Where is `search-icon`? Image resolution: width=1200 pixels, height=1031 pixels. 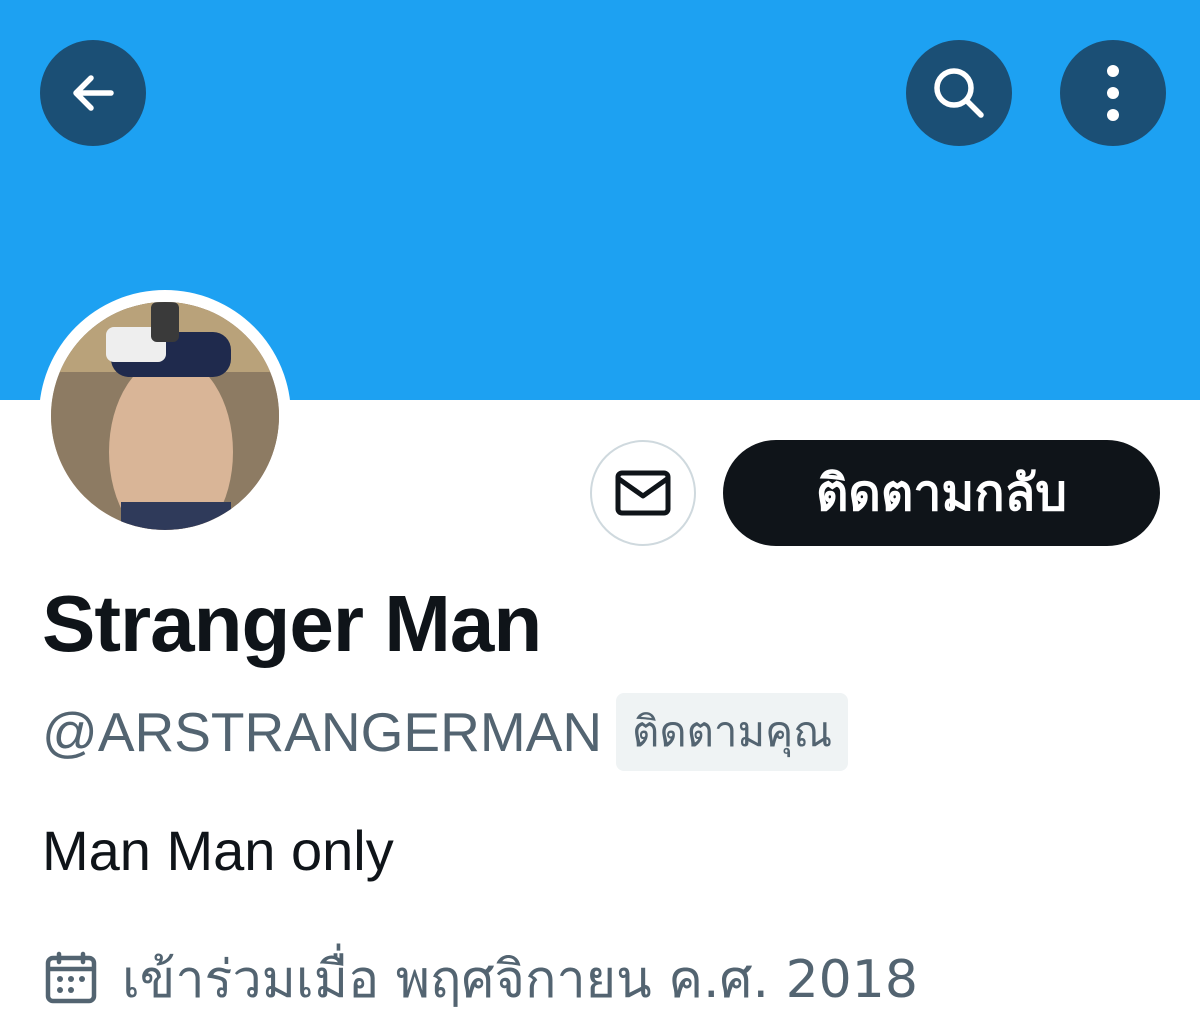
search-icon is located at coordinates (959, 93).